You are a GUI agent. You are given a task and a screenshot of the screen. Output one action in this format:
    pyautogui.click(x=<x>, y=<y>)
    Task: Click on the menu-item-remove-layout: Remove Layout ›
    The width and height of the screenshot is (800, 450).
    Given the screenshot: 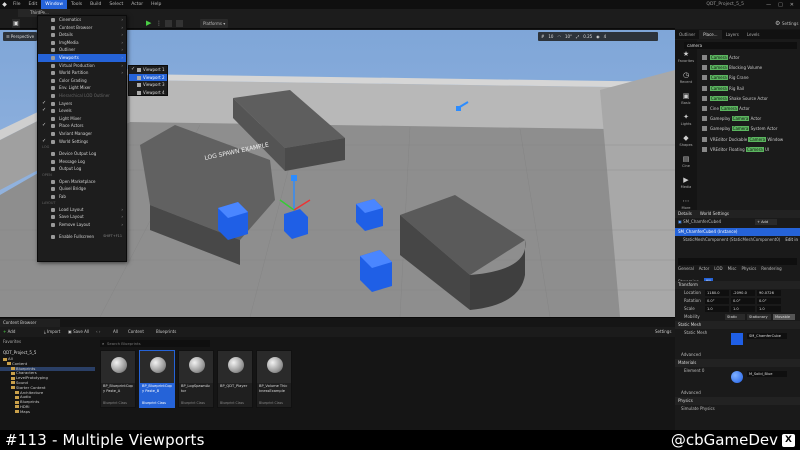 What is the action you would take?
    pyautogui.click(x=82, y=225)
    